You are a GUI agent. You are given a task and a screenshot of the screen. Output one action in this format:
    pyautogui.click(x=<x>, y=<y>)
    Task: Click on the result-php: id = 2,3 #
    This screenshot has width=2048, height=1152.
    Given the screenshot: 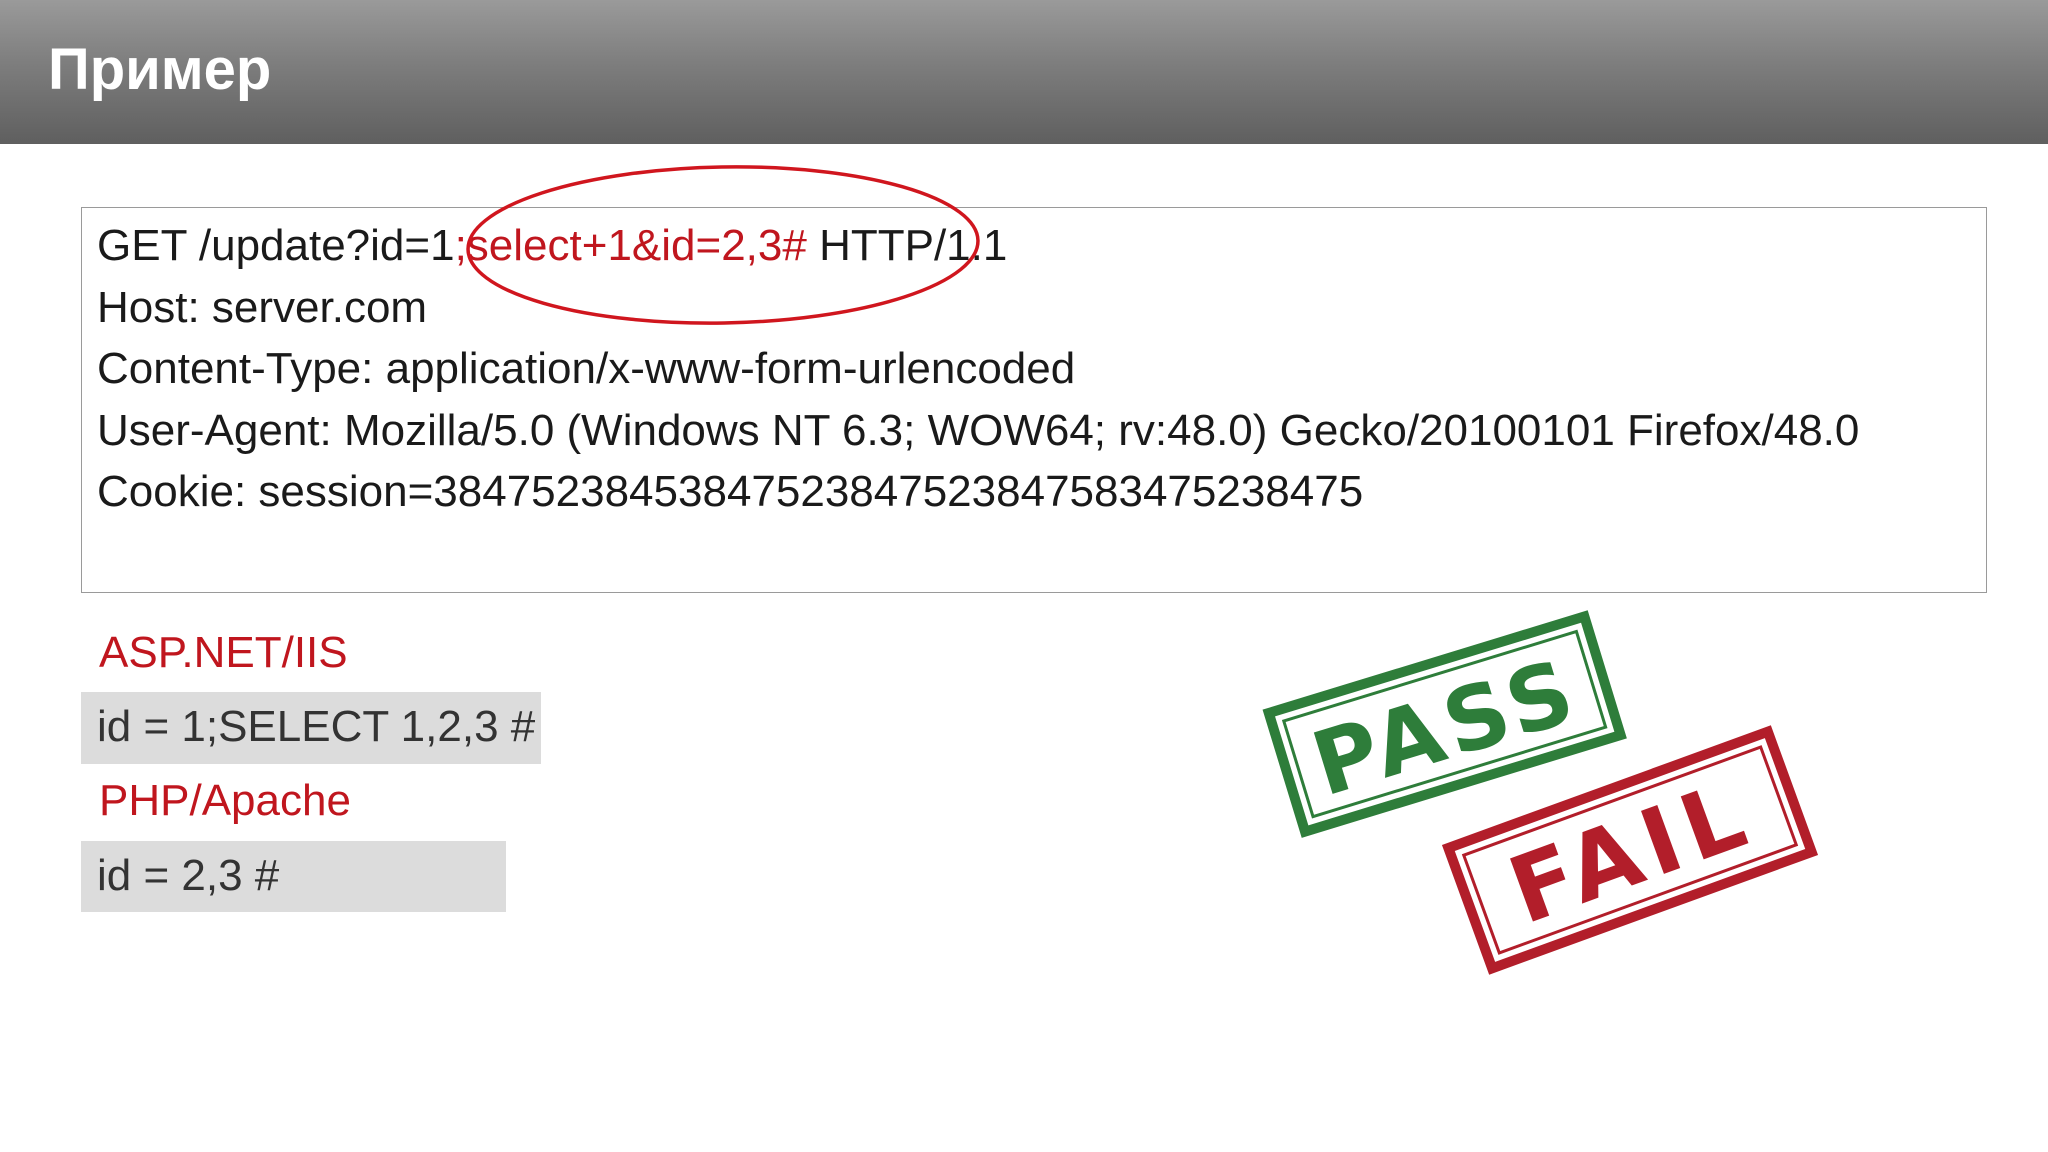 What is the action you would take?
    pyautogui.click(x=293, y=876)
    